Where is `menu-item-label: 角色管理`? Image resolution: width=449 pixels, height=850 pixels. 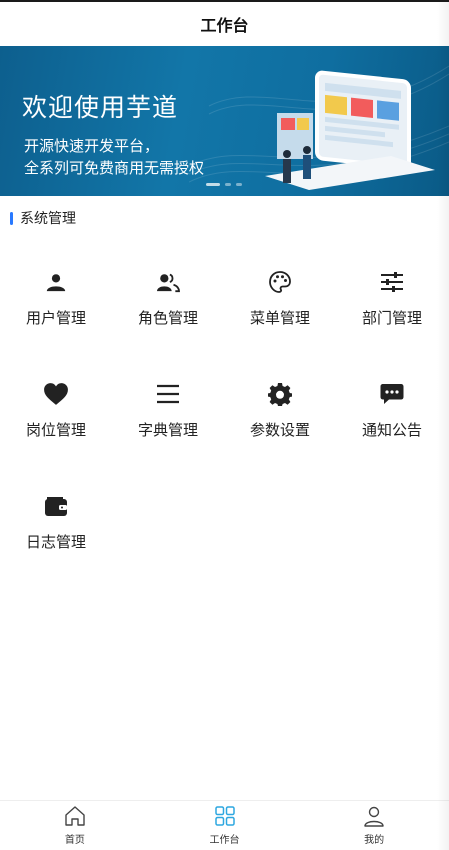 menu-item-label: 角色管理 is located at coordinates (167, 317).